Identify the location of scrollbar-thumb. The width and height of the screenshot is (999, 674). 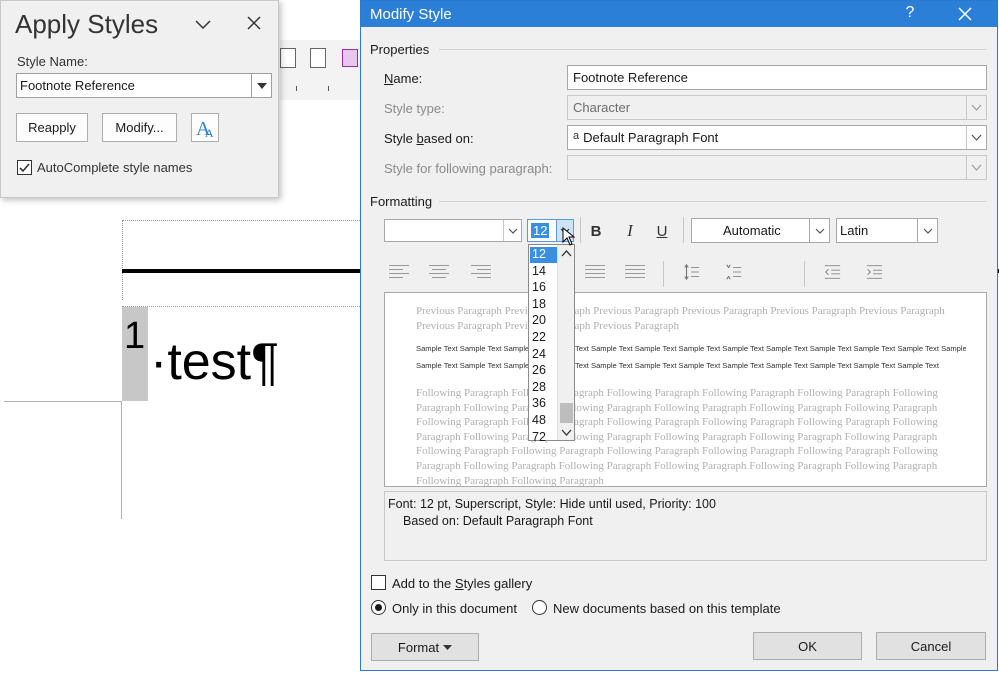
(566, 413).